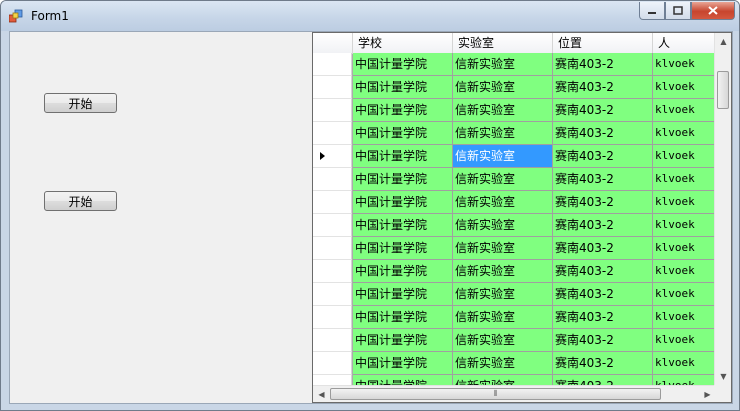 The width and height of the screenshot is (740, 411). Describe the element at coordinates (603, 43) in the screenshot. I see `column-header-2: 位置` at that location.